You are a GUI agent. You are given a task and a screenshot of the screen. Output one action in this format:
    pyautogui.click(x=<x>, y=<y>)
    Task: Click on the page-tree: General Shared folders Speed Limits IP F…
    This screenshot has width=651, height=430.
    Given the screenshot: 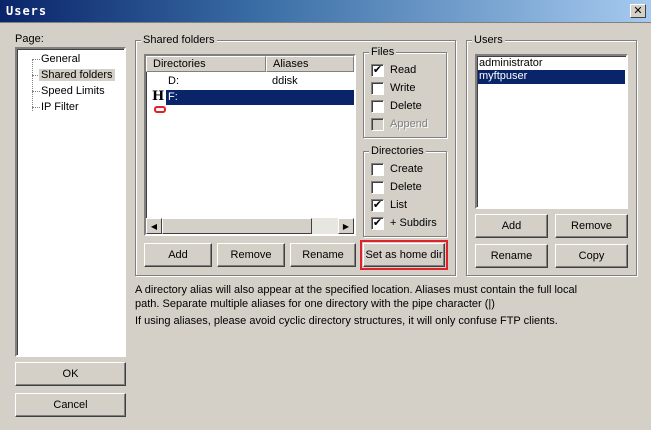 What is the action you would take?
    pyautogui.click(x=70, y=202)
    